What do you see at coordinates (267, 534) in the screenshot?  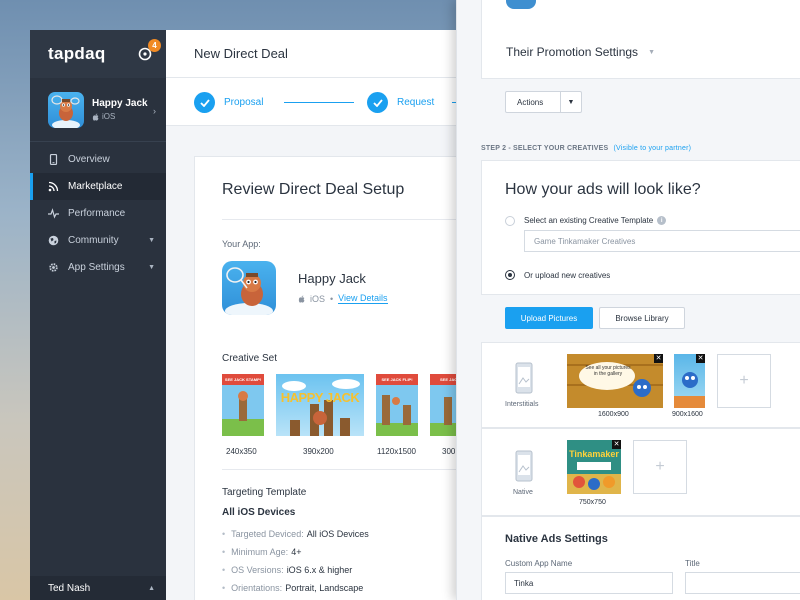 I see `rule-key: Targeted Deviced:` at bounding box center [267, 534].